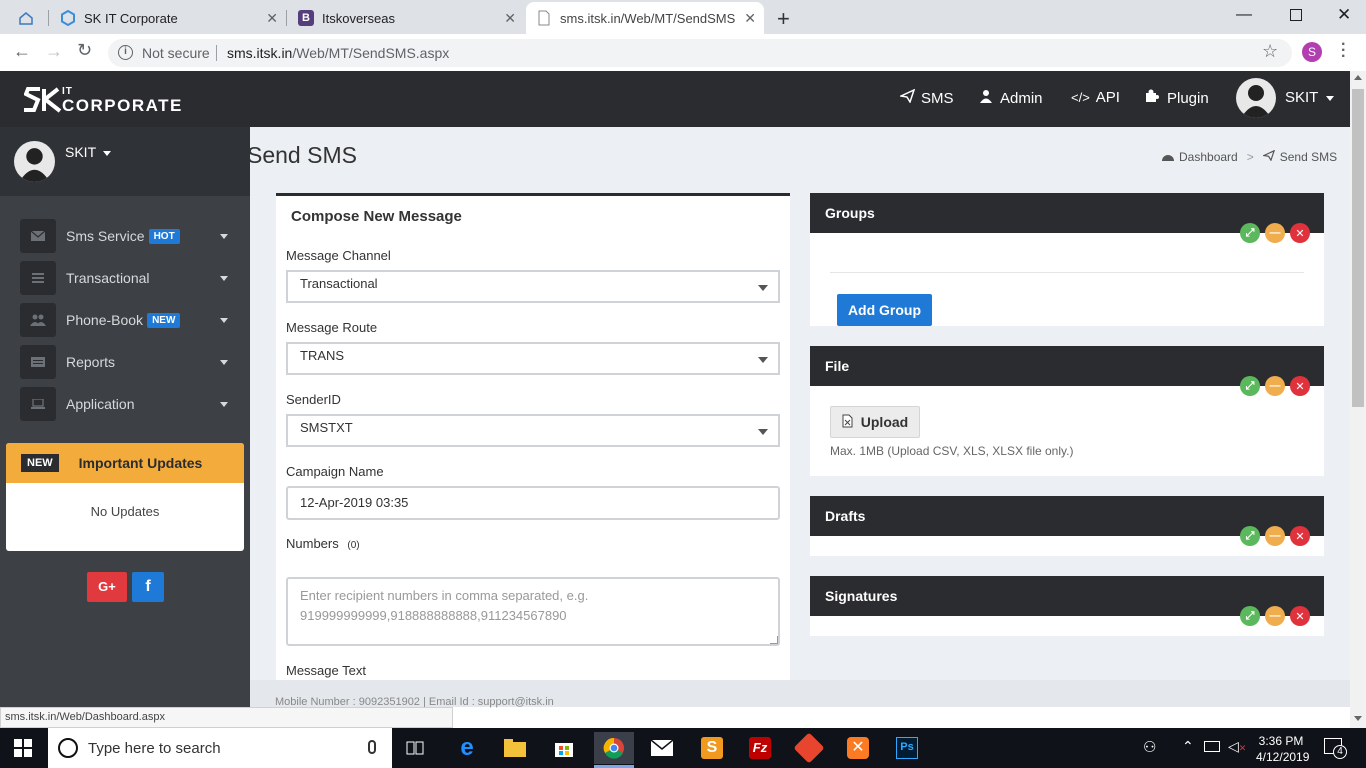  What do you see at coordinates (1283, 749) in the screenshot?
I see `taskbar-clock: 3:36 PM 4/12/2019` at bounding box center [1283, 749].